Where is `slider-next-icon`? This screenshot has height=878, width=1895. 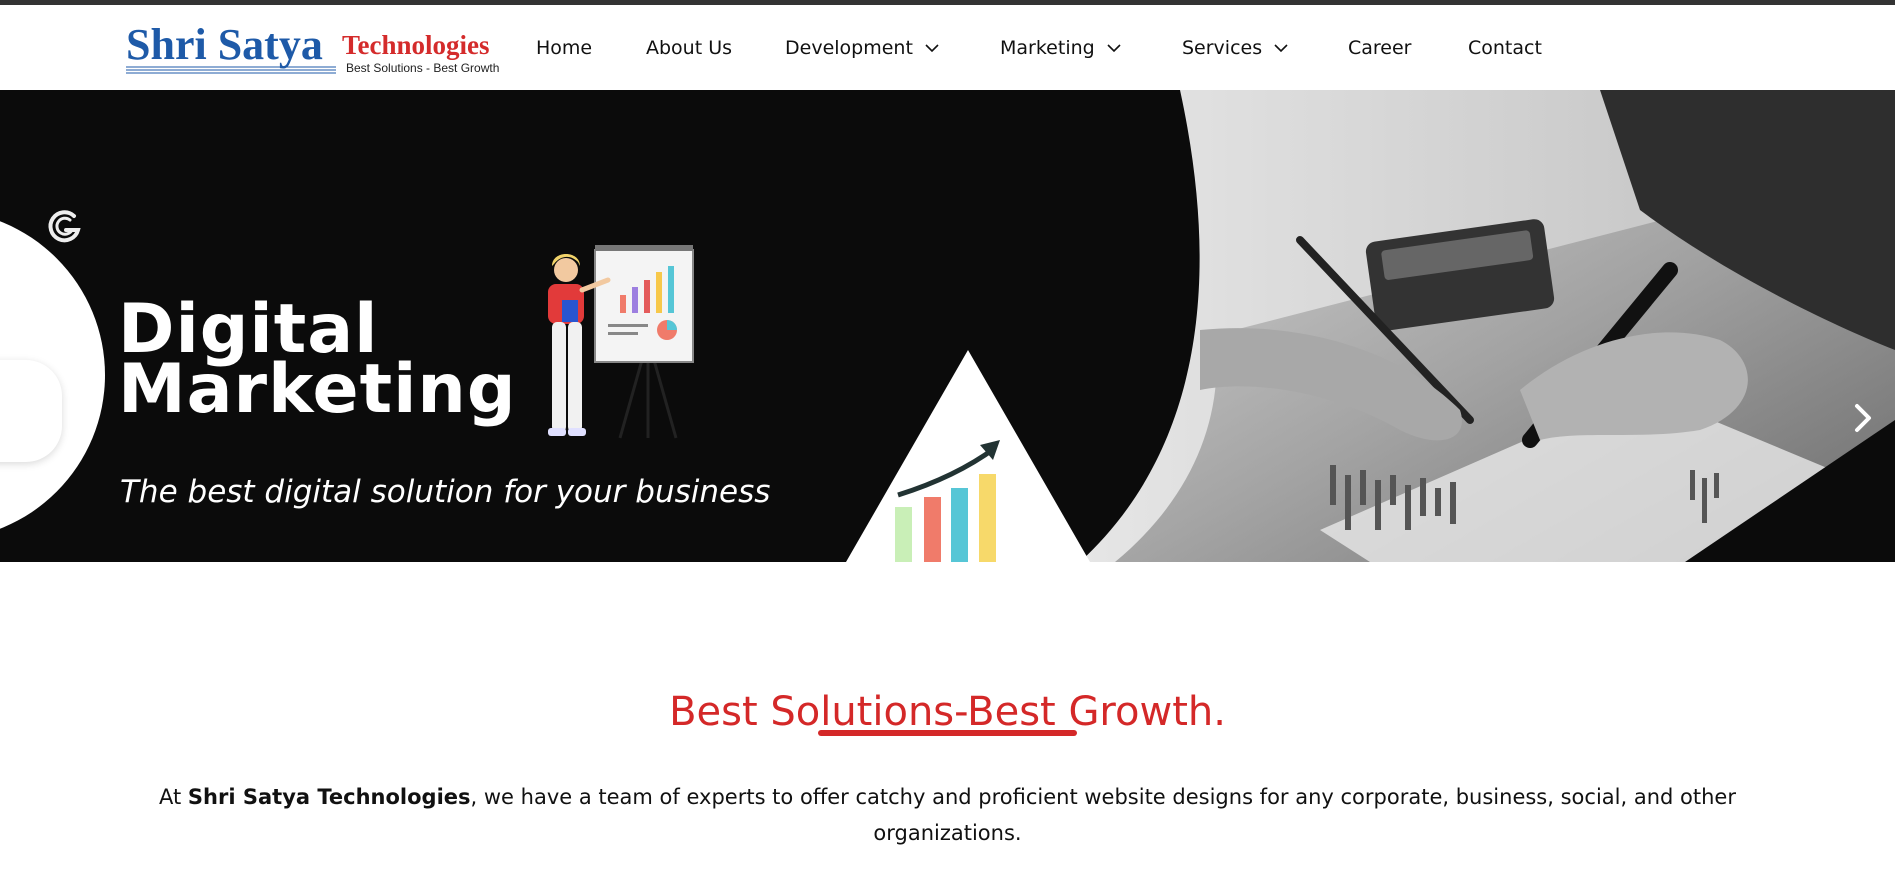 slider-next-icon is located at coordinates (1863, 418).